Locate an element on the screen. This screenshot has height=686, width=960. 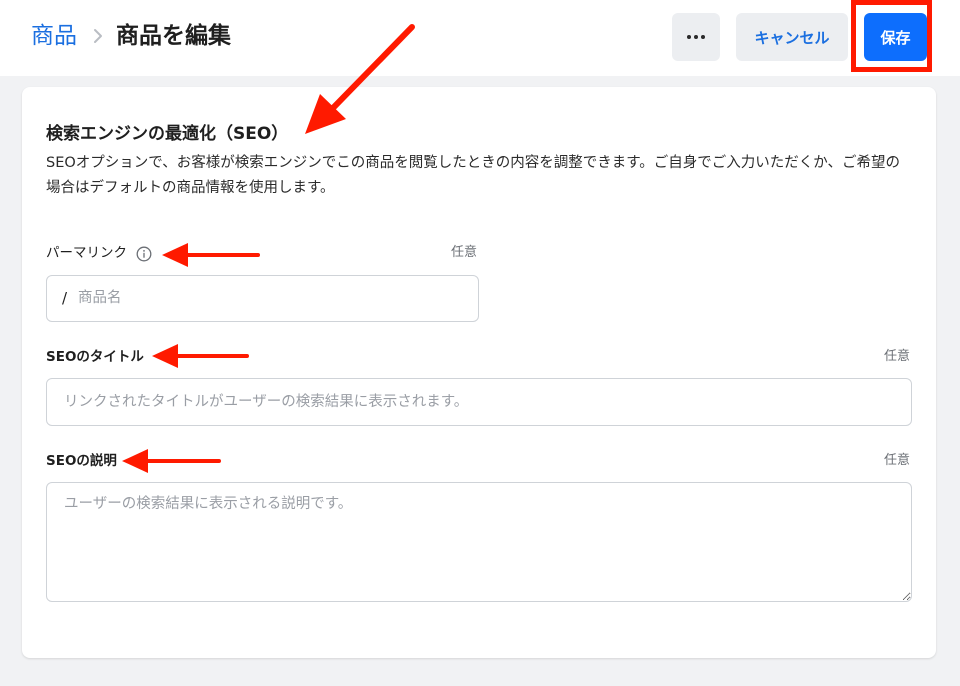
info-icon is located at coordinates (144, 254).